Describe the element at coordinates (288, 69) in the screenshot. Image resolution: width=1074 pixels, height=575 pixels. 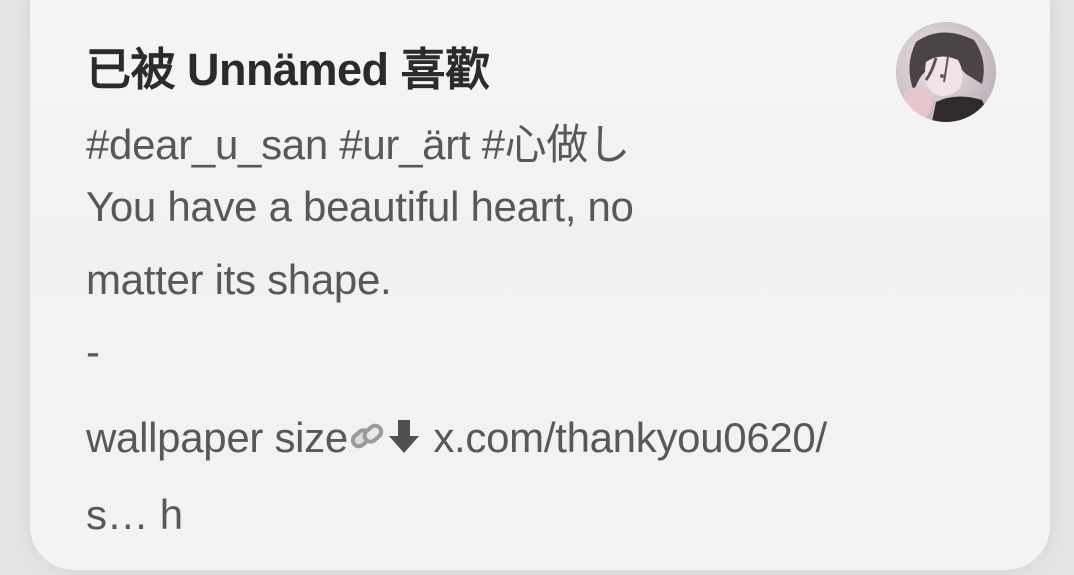
I see `liked-by-header: 已被 Unnämed 喜歡` at that location.